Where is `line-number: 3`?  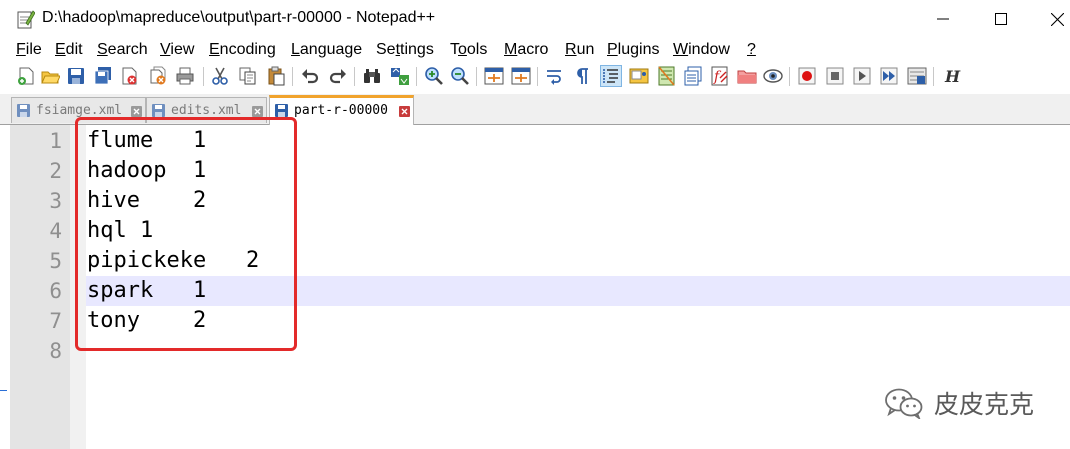
line-number: 3 is located at coordinates (55, 201).